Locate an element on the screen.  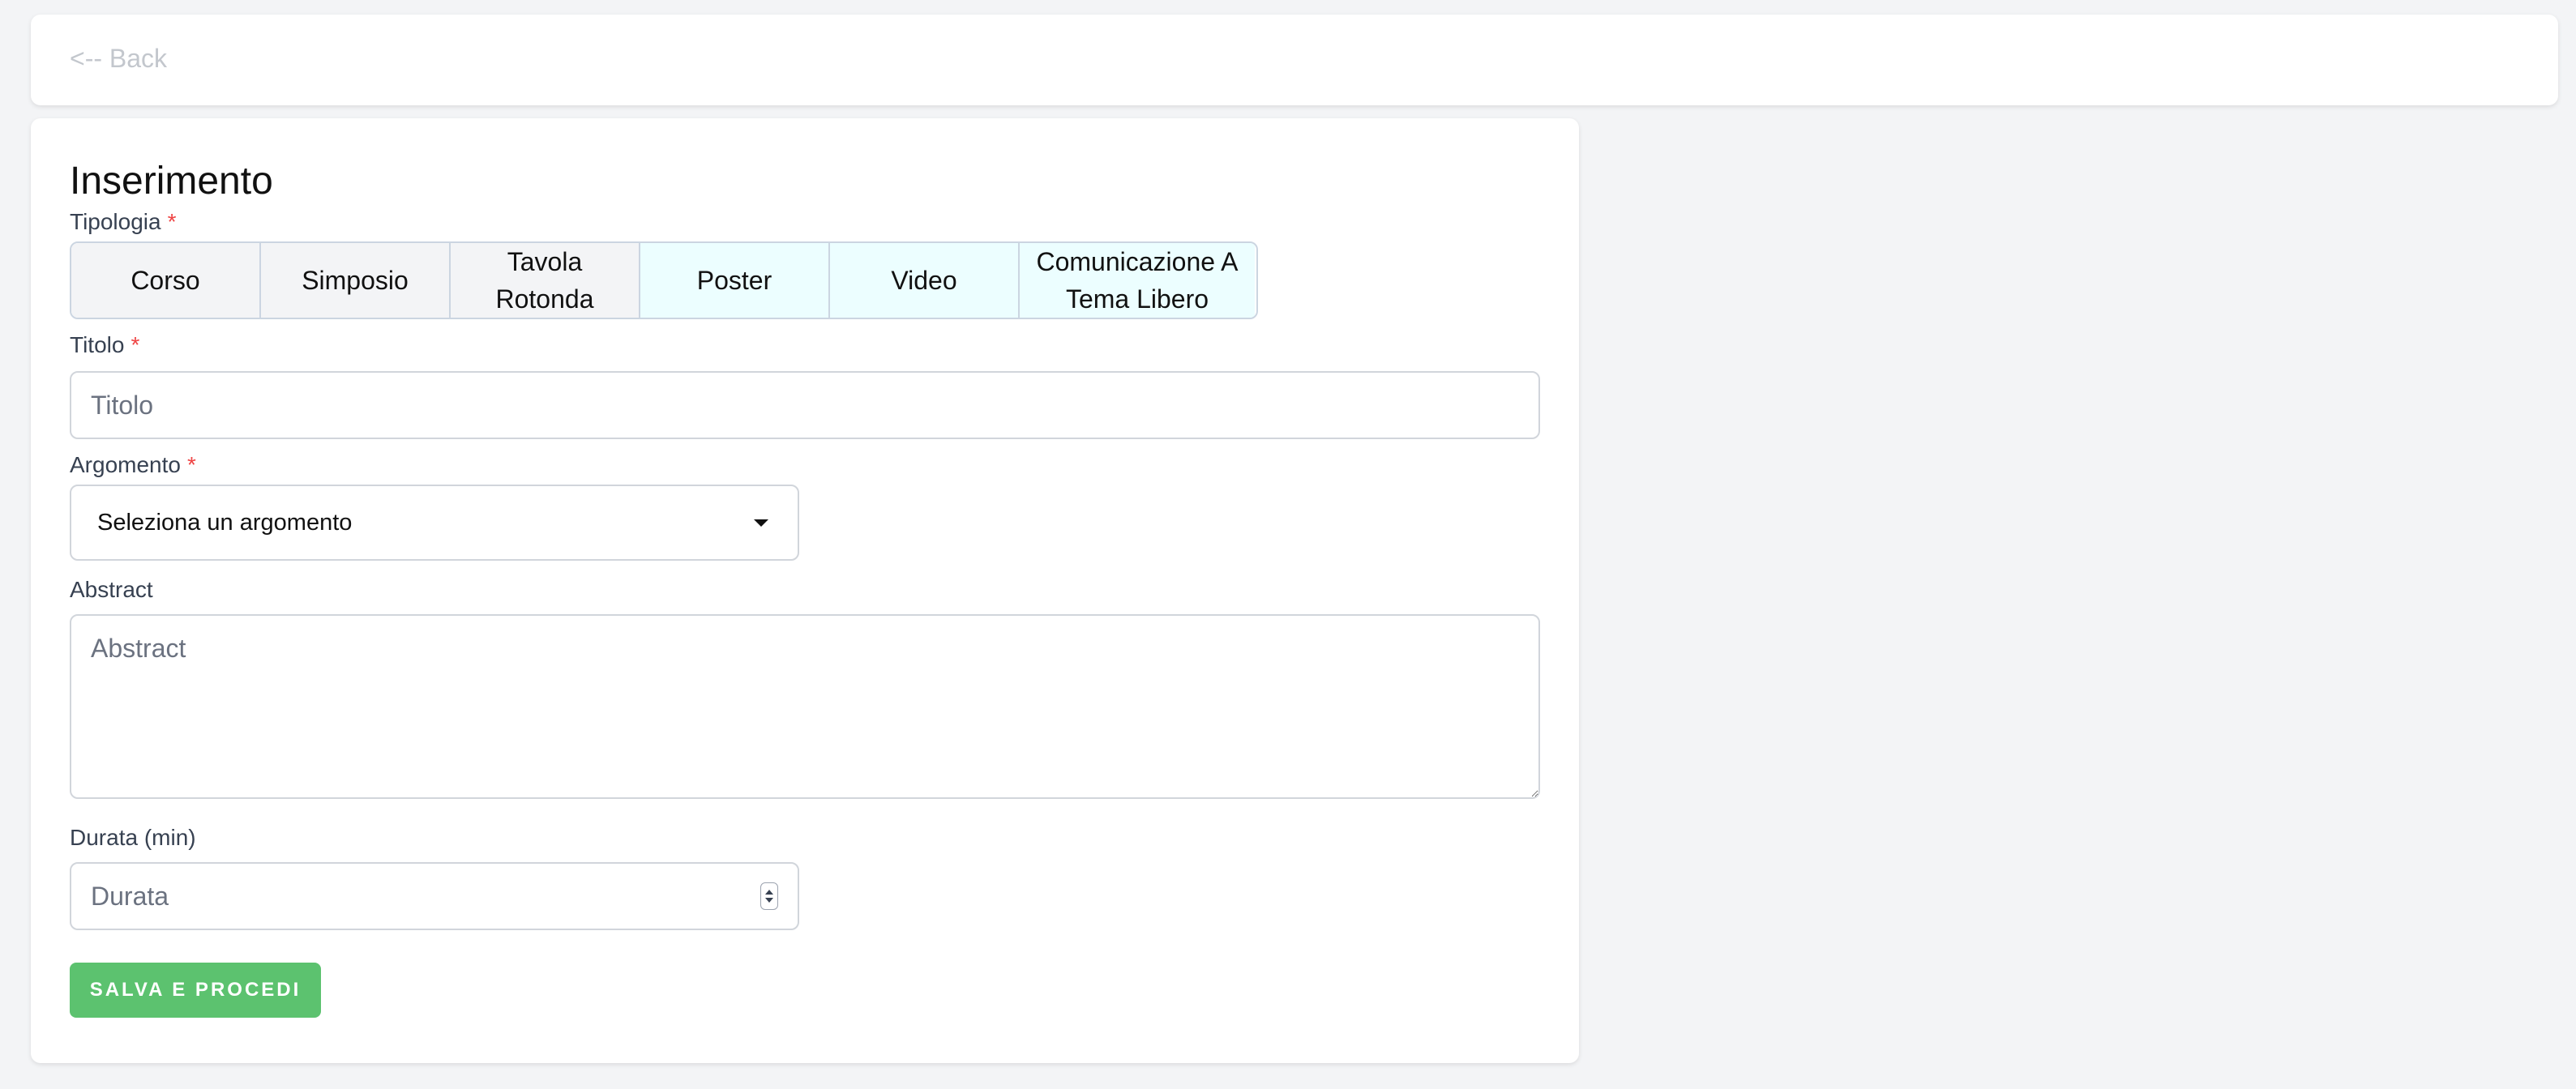
caret-down-icon is located at coordinates (761, 523).